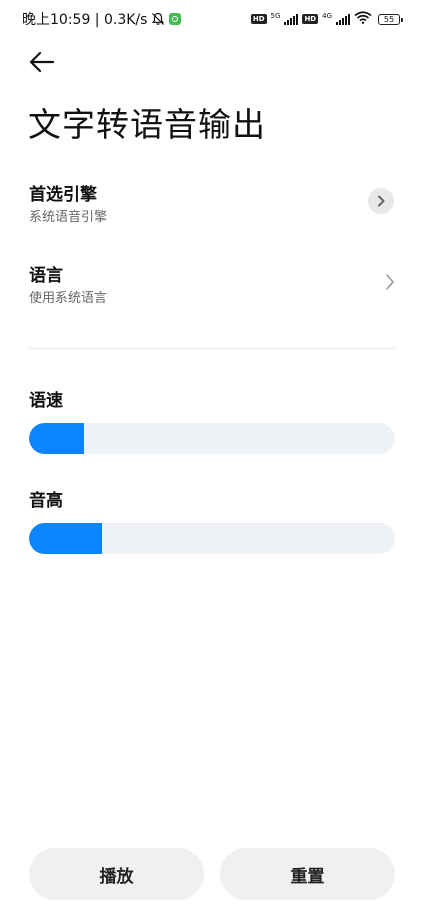 The image size is (422, 905). Describe the element at coordinates (310, 19) in the screenshot. I see `hd-badge-2: HD` at that location.